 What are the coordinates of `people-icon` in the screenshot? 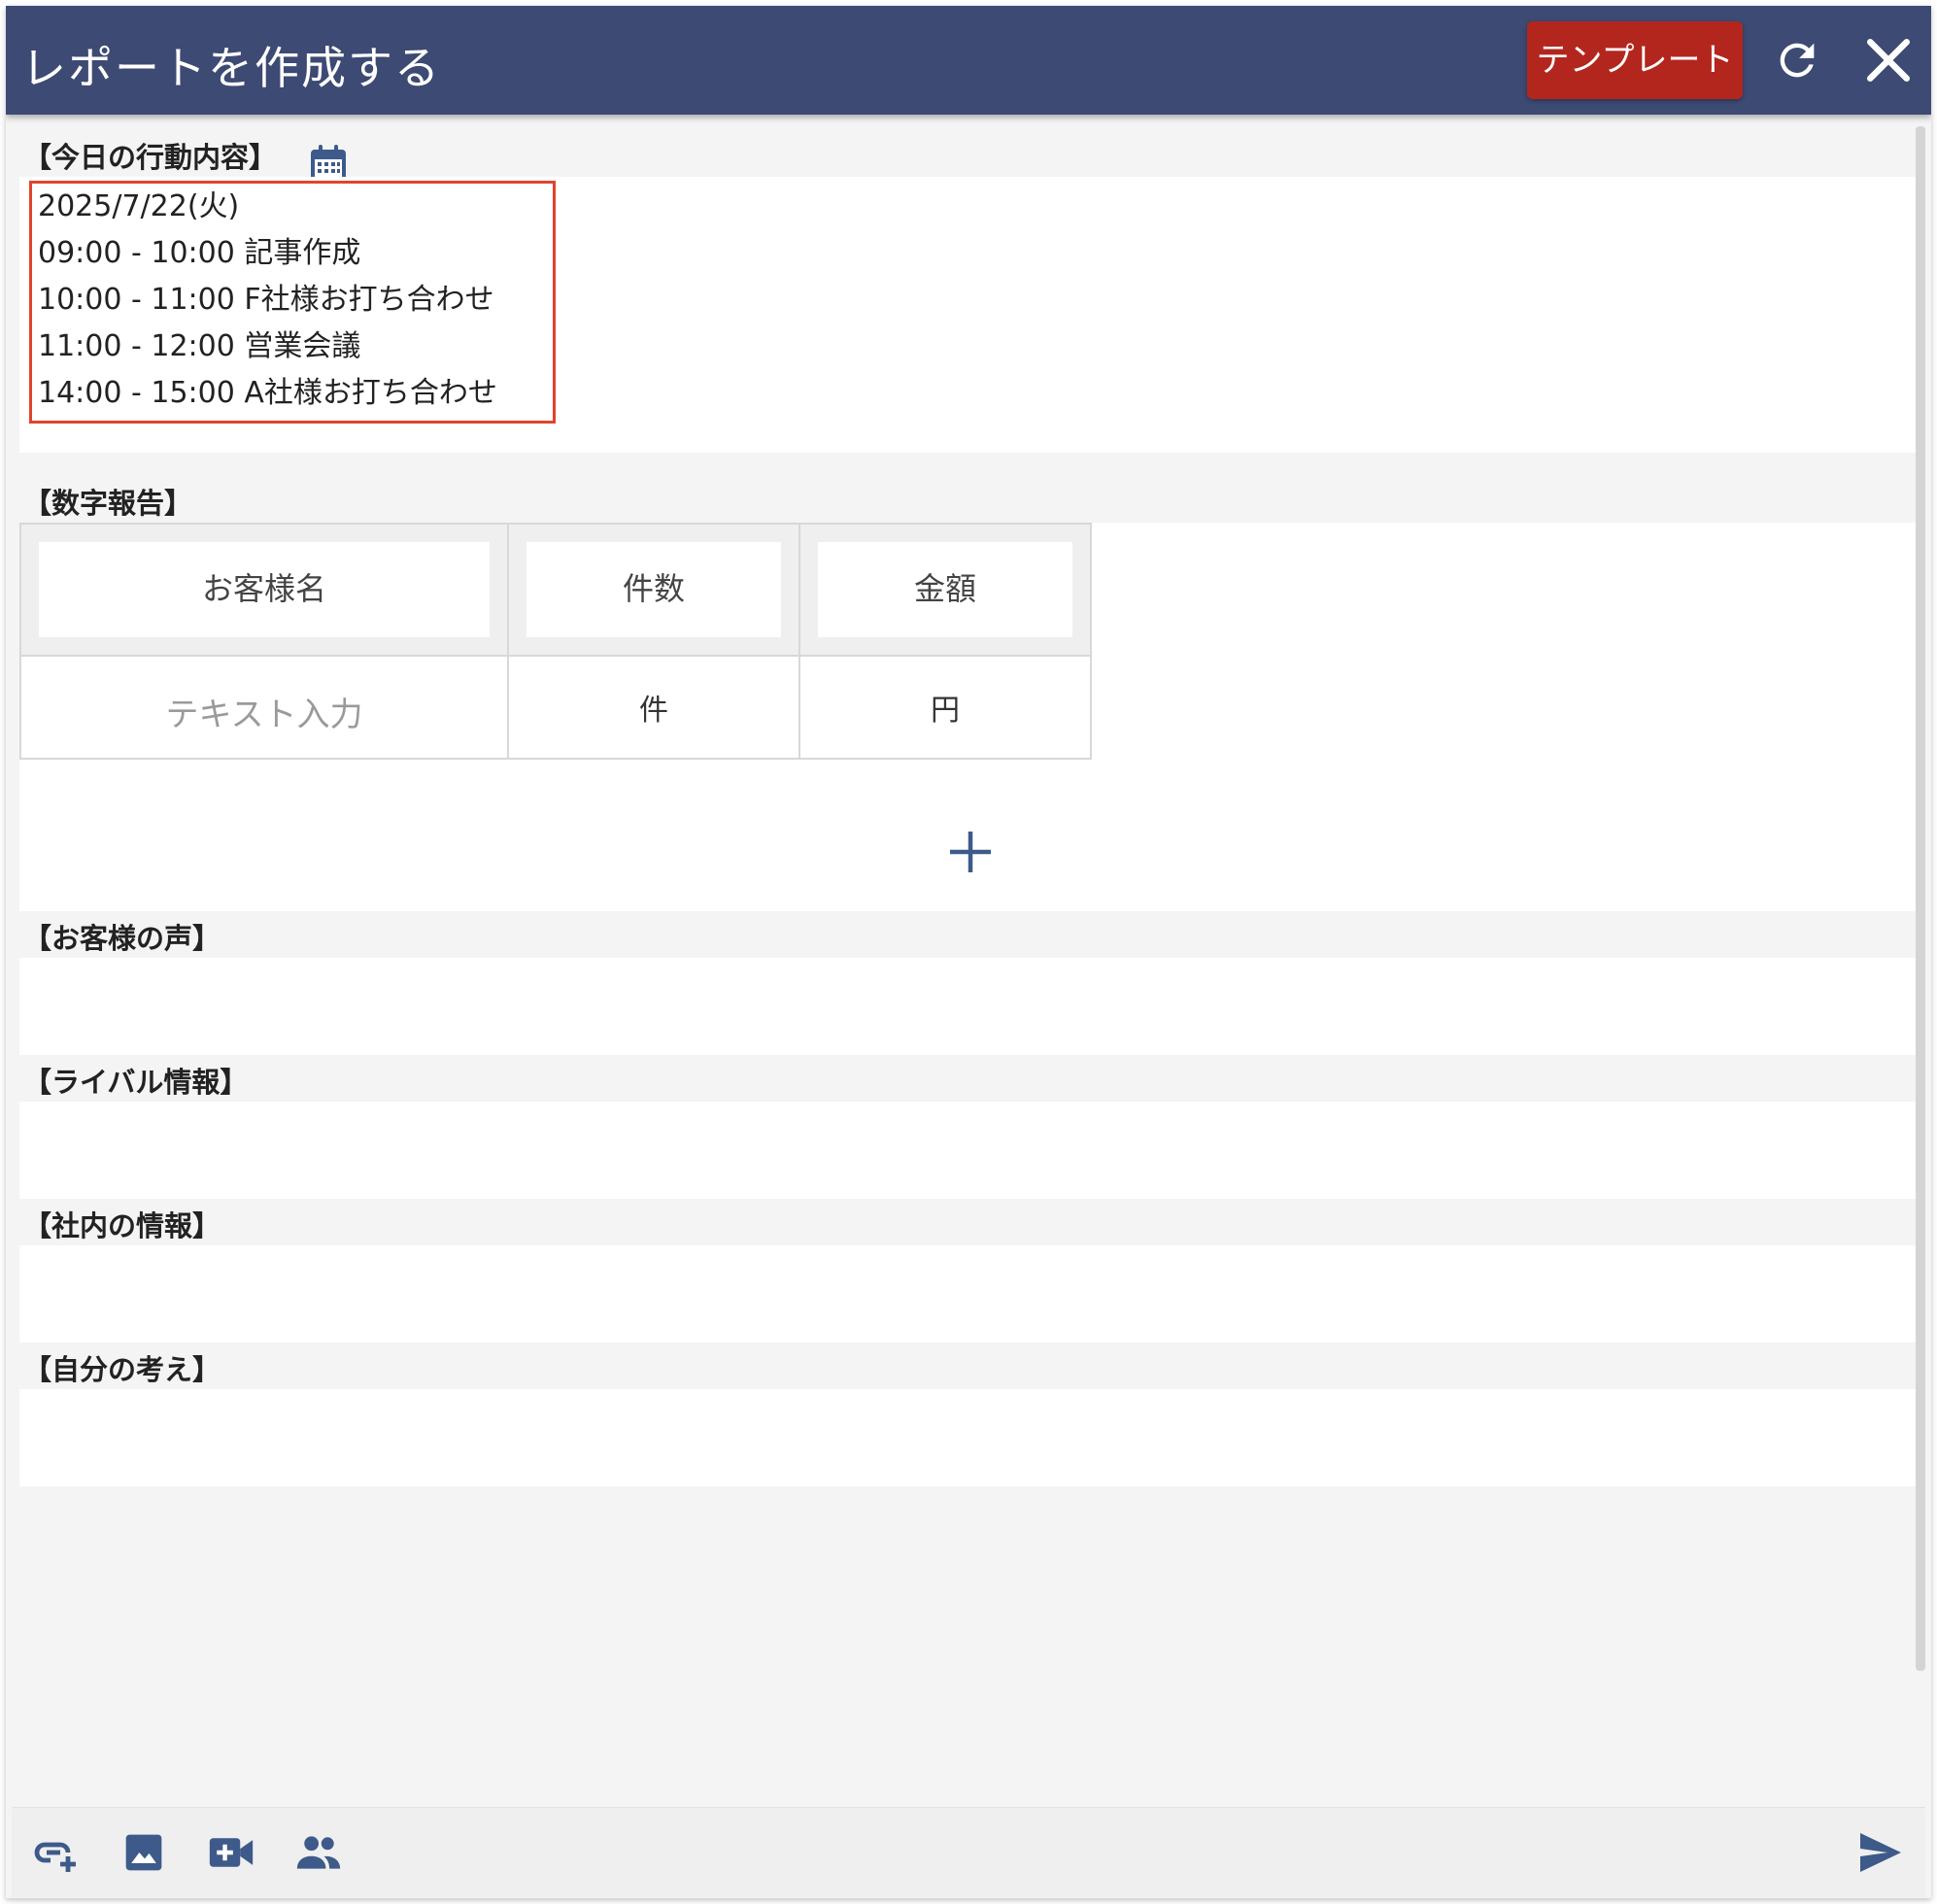 It's located at (318, 1852).